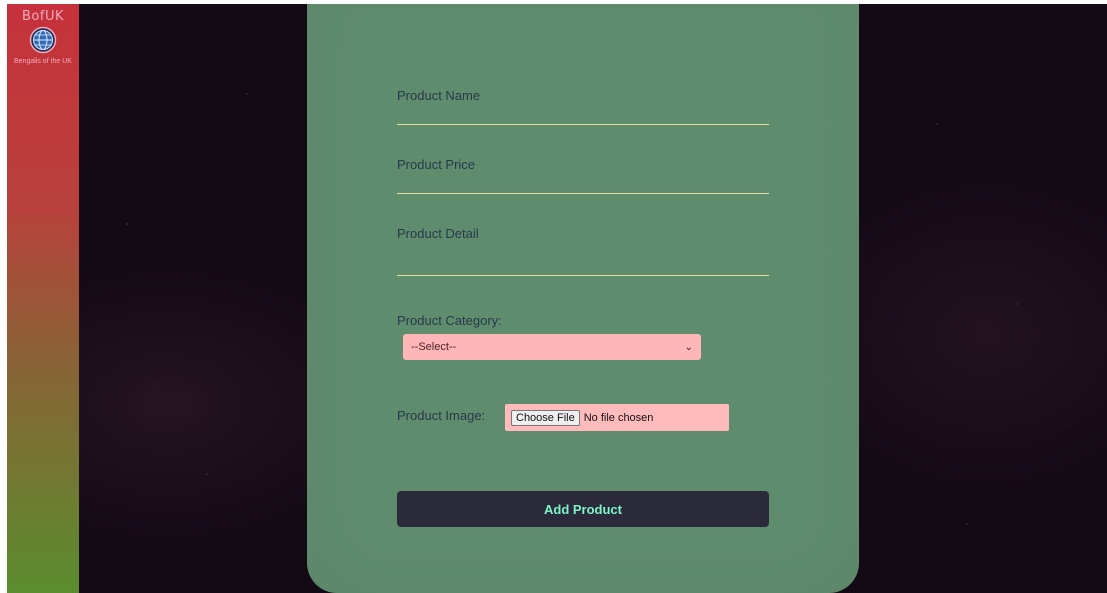 Image resolution: width=1107 pixels, height=593 pixels. I want to click on logo-tagline: Bengalis of the UK, so click(43, 61).